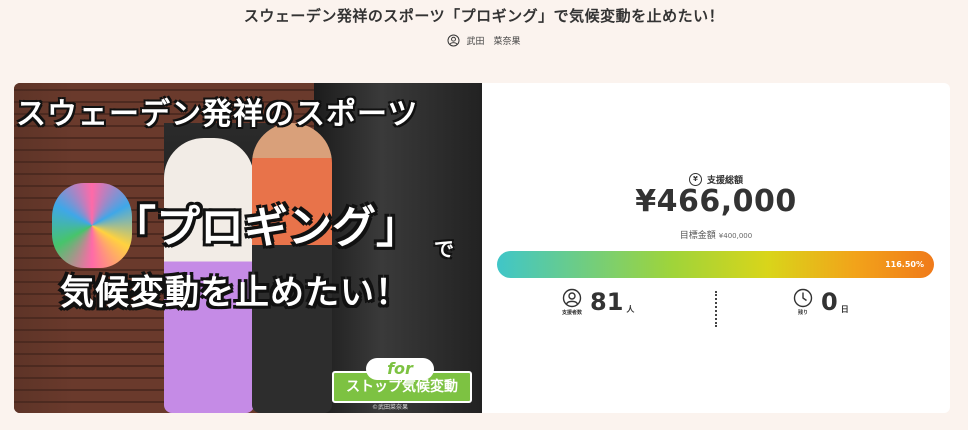 The image size is (968, 430). Describe the element at coordinates (844, 309) in the screenshot. I see `remaining-unit: 日` at that location.